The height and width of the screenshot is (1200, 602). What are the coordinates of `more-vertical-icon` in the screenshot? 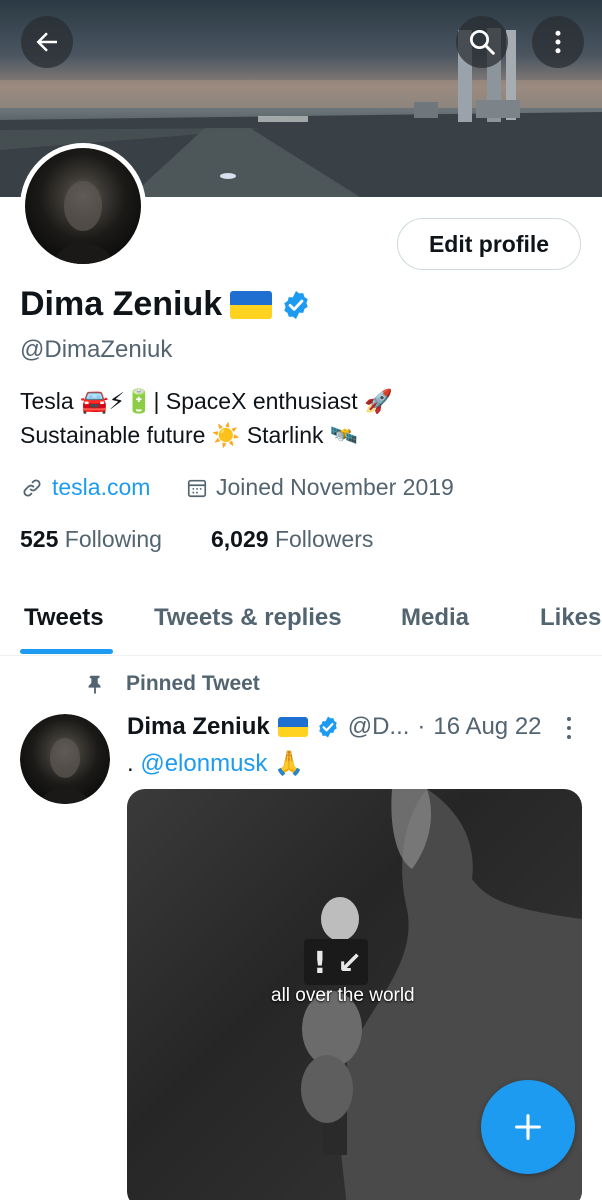 It's located at (558, 42).